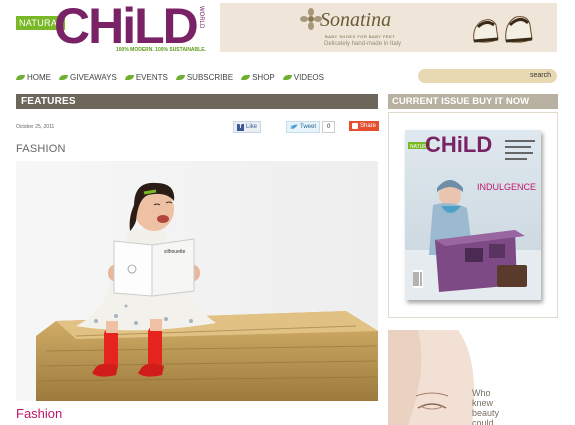  What do you see at coordinates (263, 77) in the screenshot?
I see `nav-label: SHOP` at bounding box center [263, 77].